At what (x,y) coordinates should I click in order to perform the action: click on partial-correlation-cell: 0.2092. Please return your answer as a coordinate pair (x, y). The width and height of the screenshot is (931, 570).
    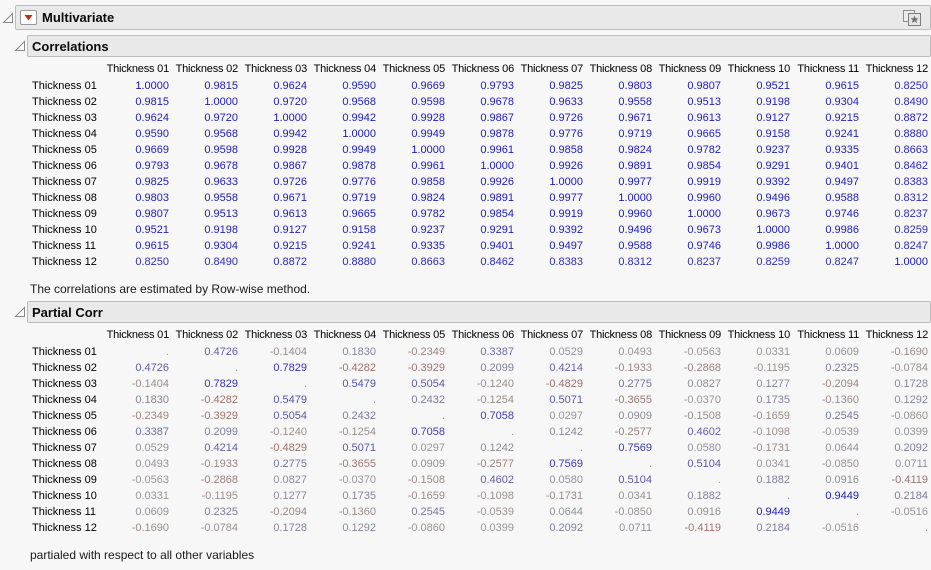
    Looking at the image, I should click on (911, 448).